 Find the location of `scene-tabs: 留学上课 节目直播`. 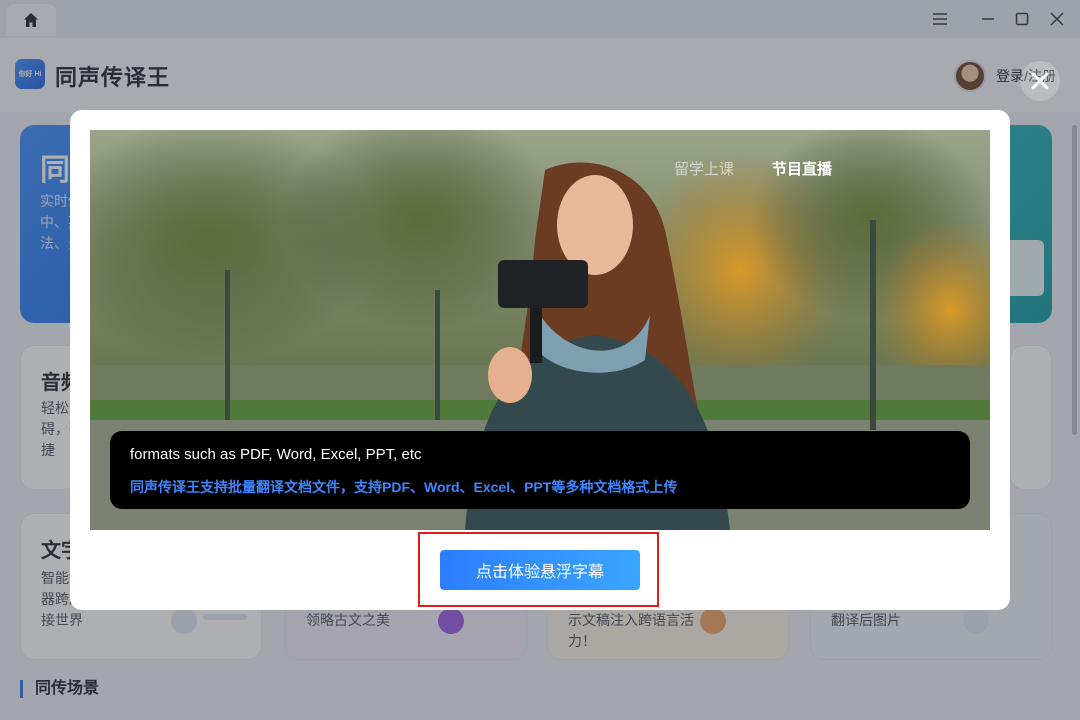

scene-tabs: 留学上课 节目直播 is located at coordinates (753, 168).